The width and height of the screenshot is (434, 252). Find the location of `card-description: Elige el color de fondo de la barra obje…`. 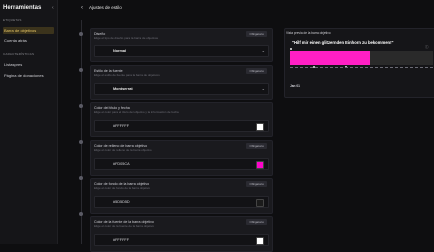

card-description: Elige el color de fondo de la barra obje… is located at coordinates (122, 188).